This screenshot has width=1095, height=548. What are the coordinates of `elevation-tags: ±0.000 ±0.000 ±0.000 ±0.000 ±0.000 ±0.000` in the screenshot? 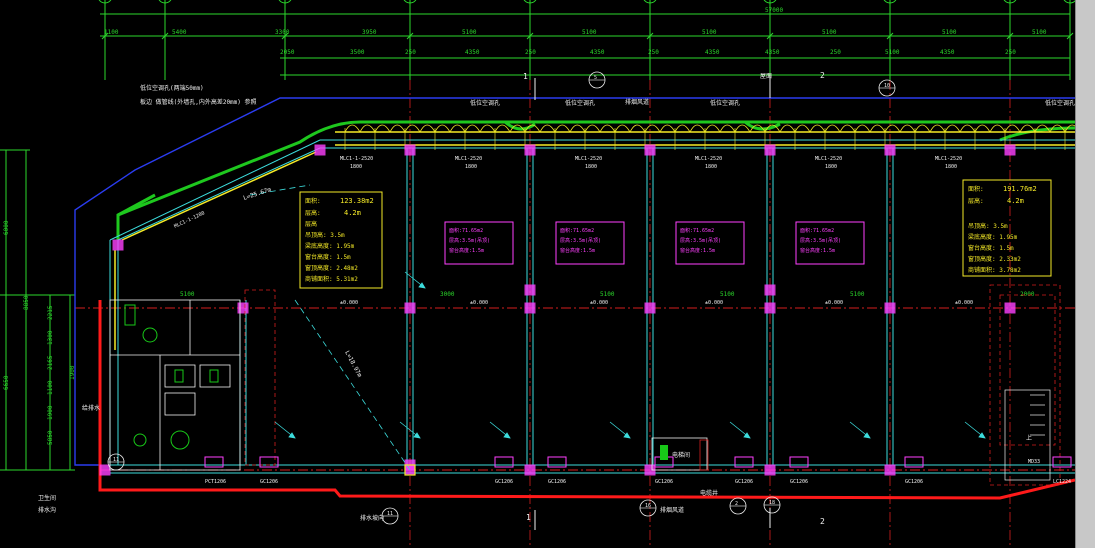 It's located at (656, 303).